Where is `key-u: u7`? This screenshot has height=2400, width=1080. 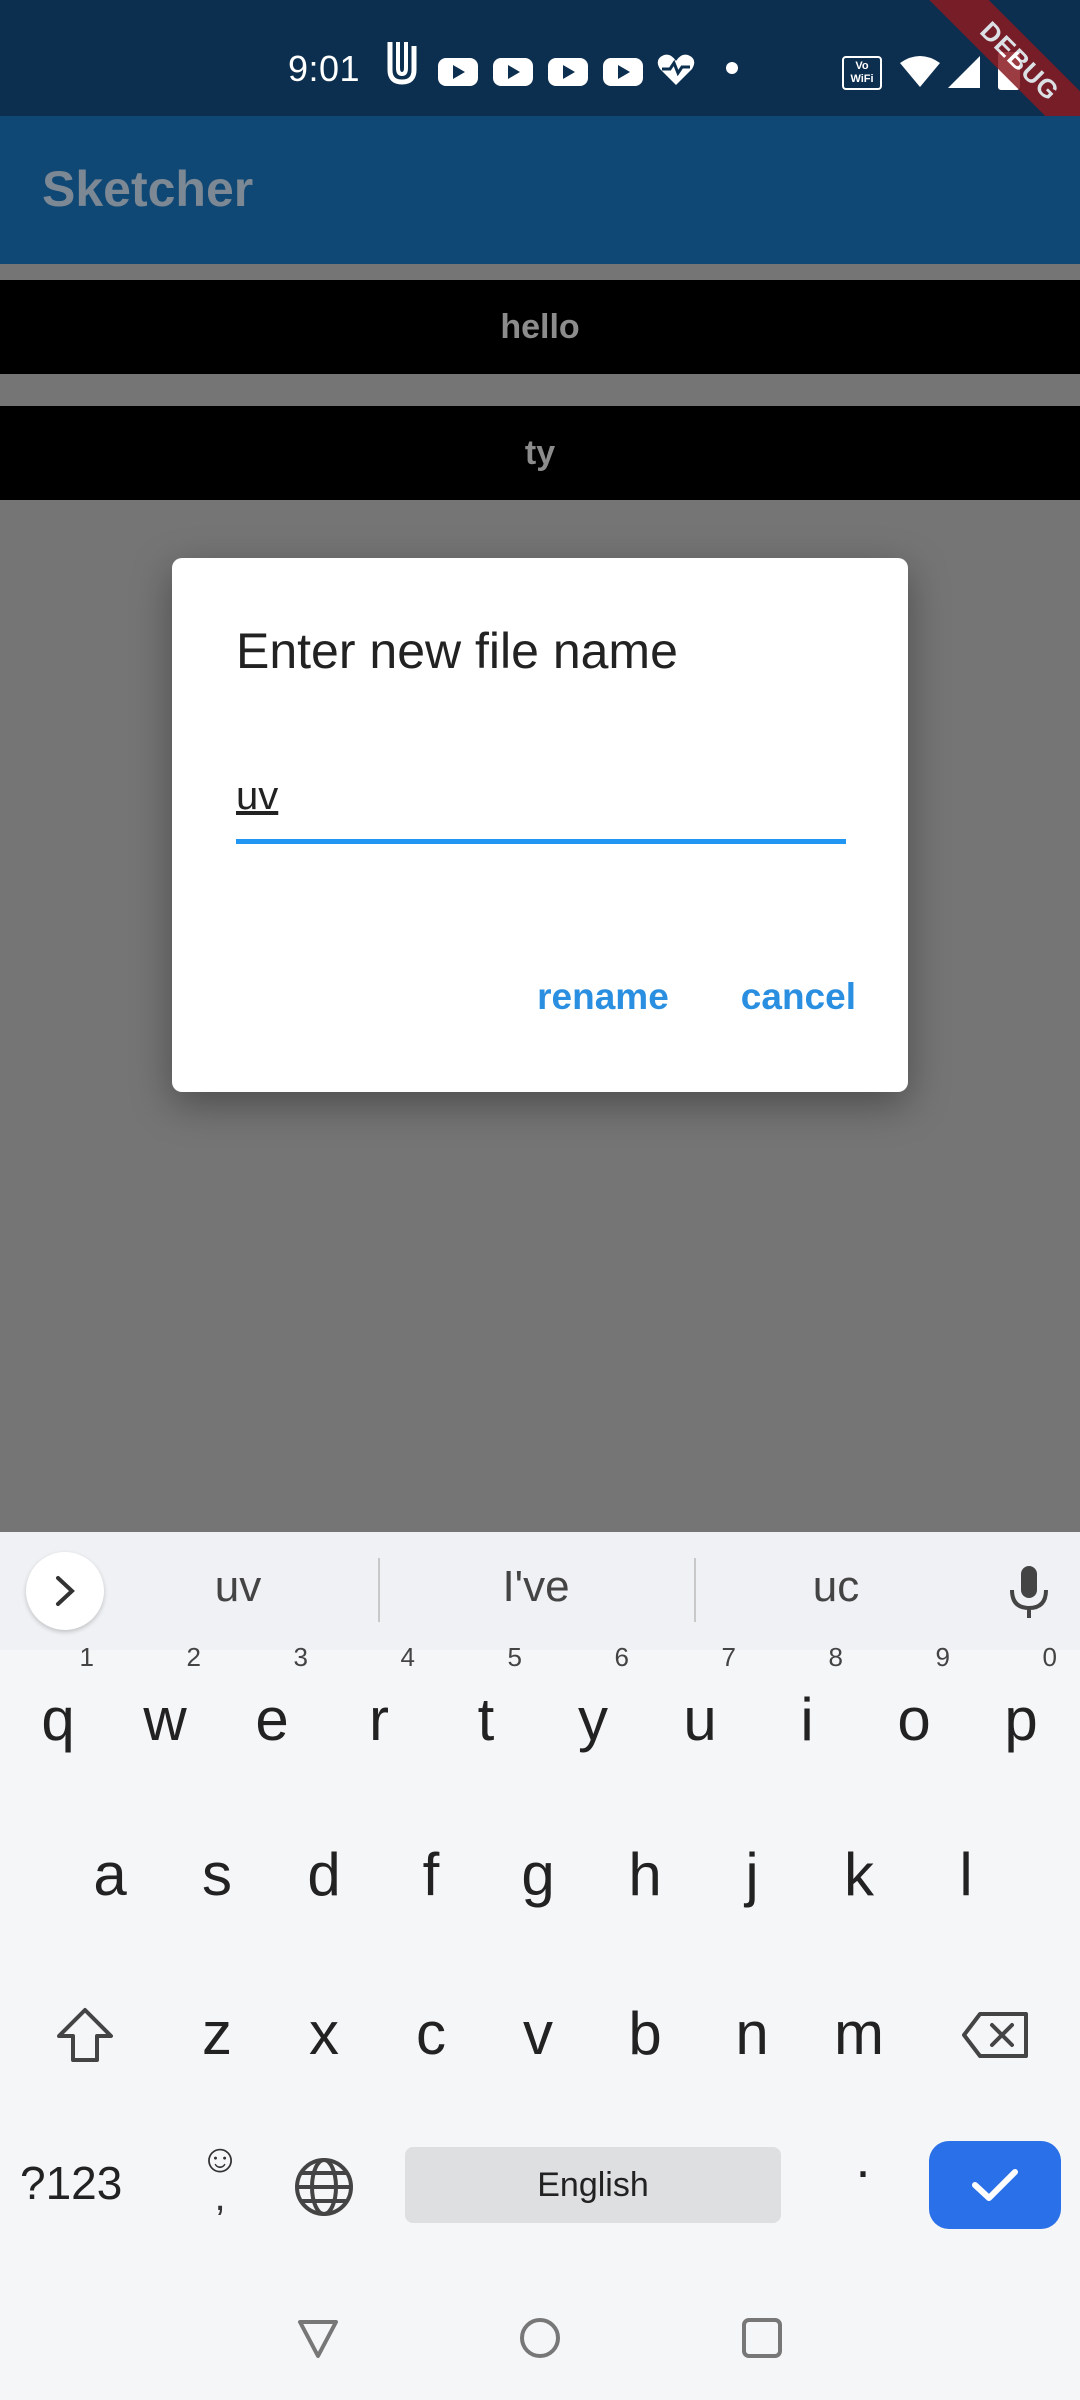
key-u: u7 is located at coordinates (700, 1712).